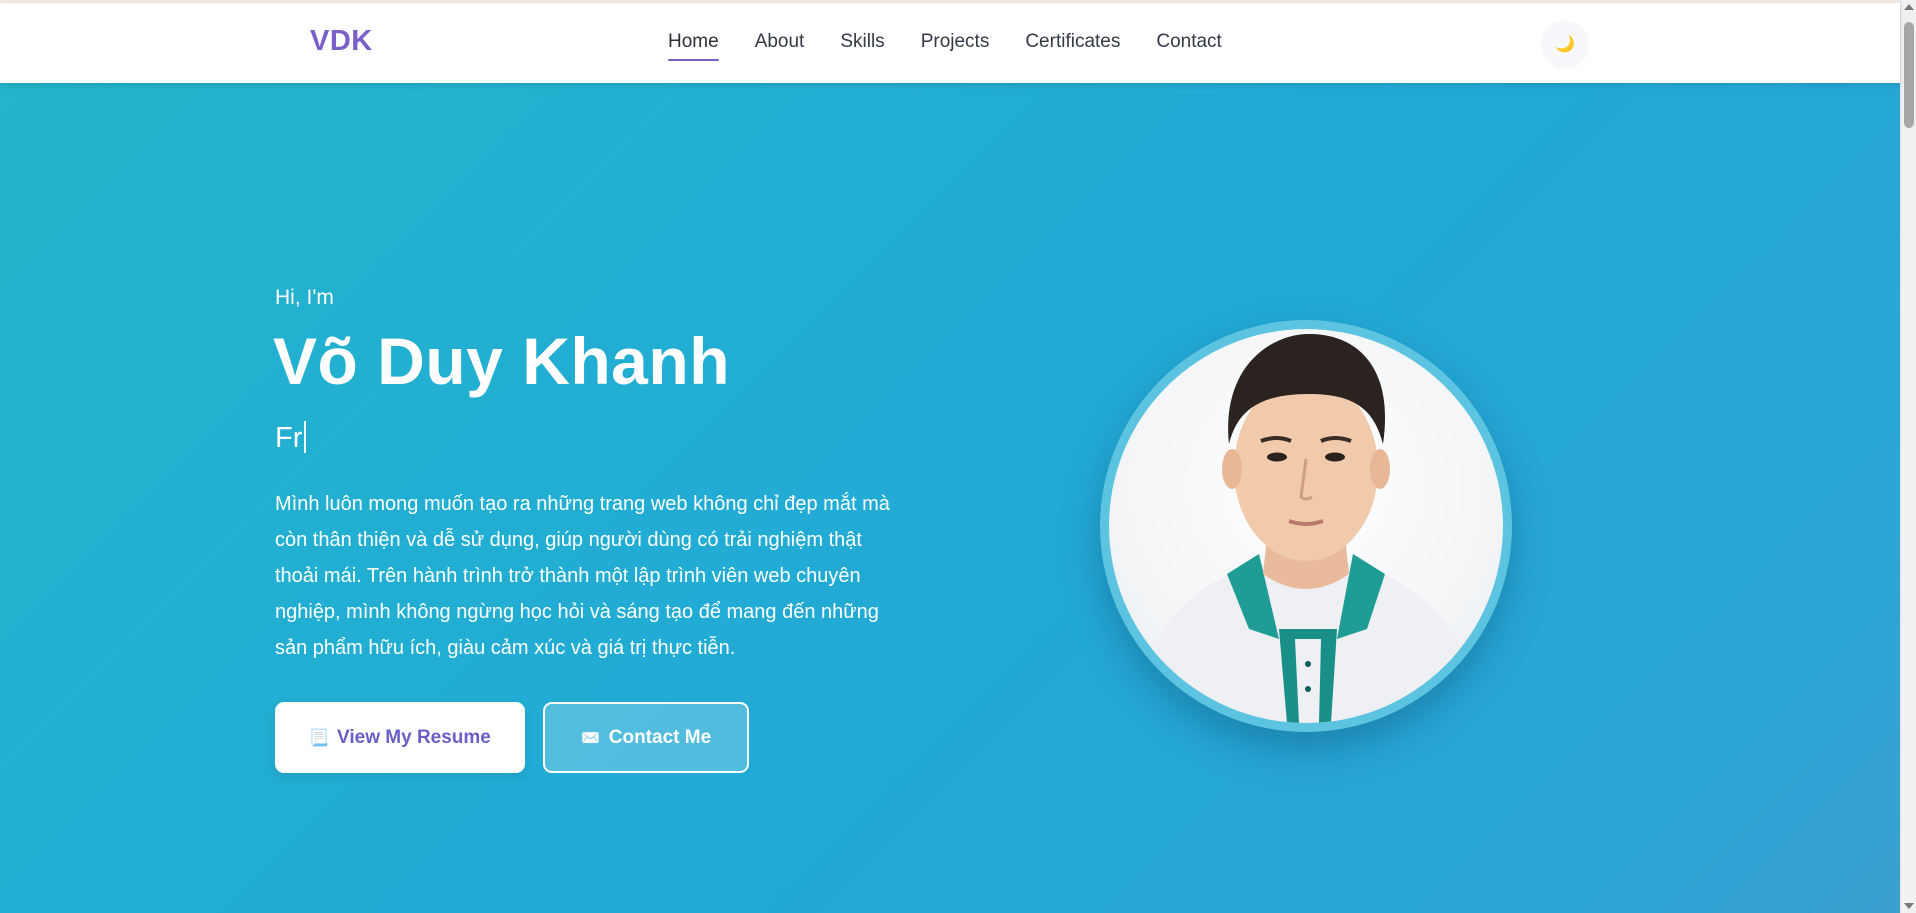 This screenshot has width=1916, height=913. What do you see at coordinates (1909, 7) in the screenshot?
I see `scroll-up-arrow-icon` at bounding box center [1909, 7].